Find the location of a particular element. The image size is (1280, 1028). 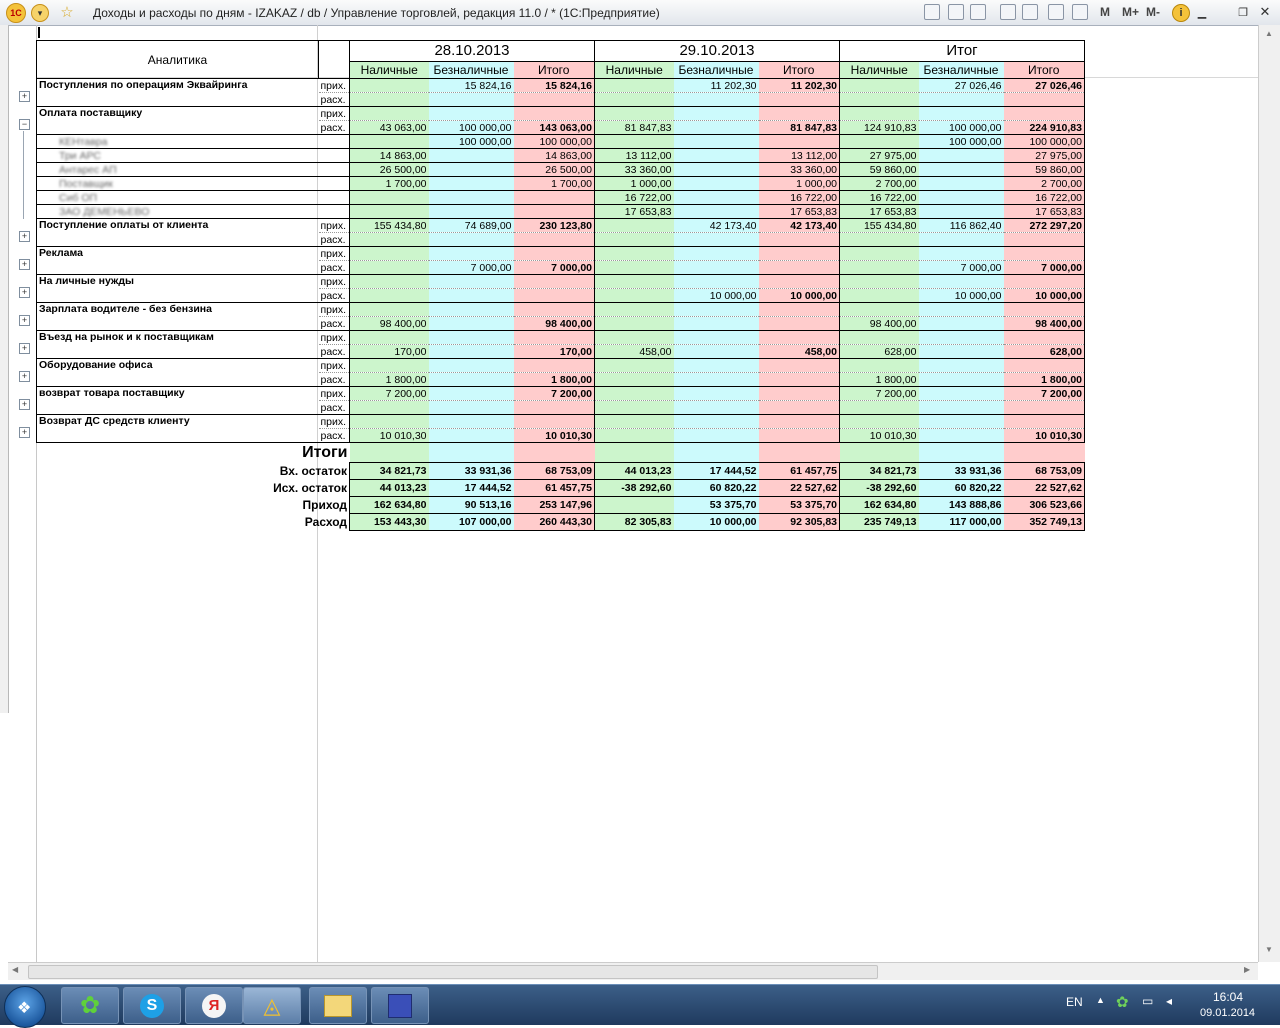

scroll-thumb is located at coordinates (453, 972).